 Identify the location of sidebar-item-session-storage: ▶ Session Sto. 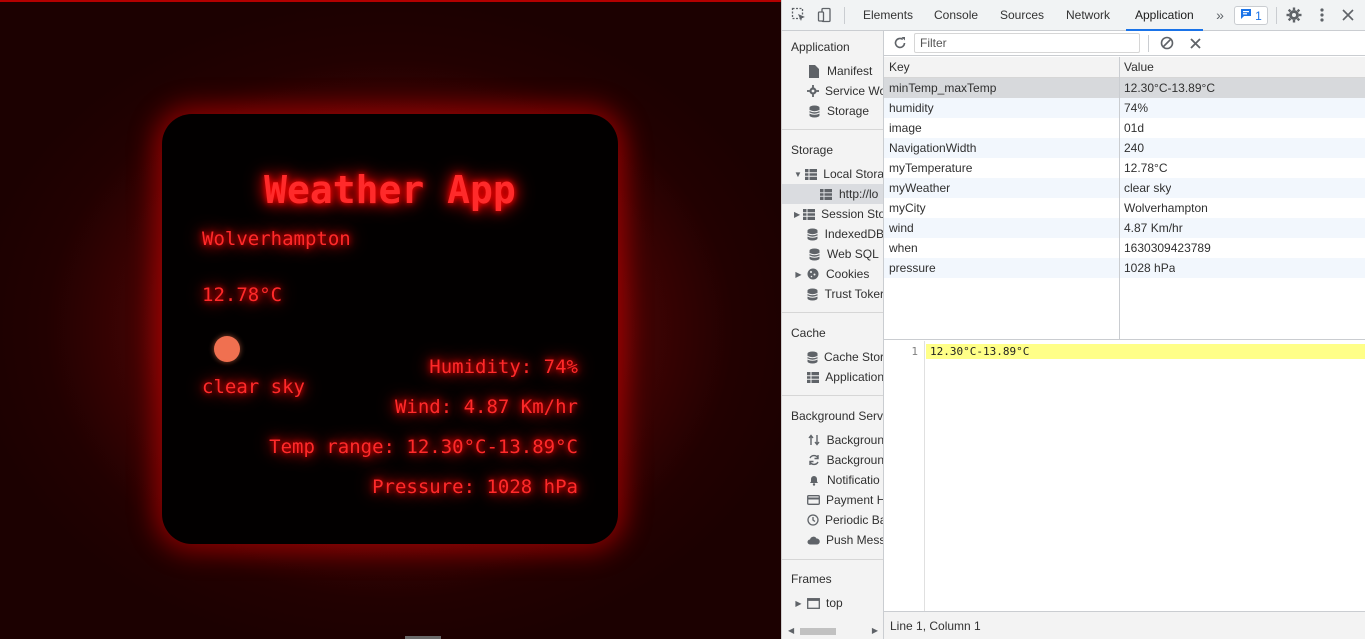
(832, 214).